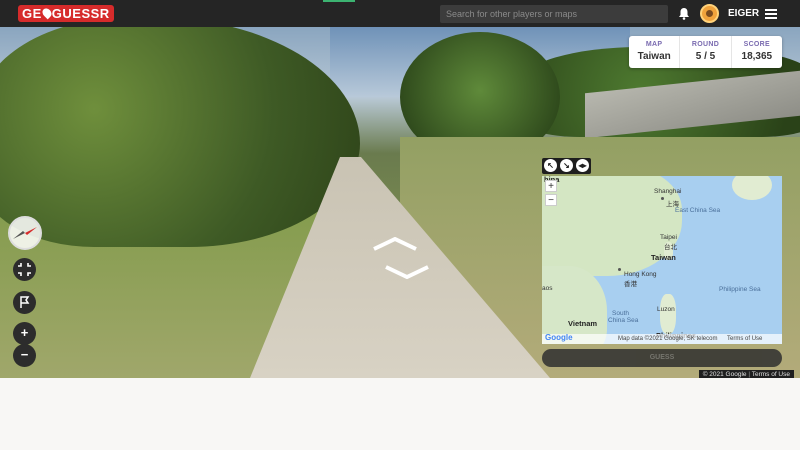  I want to click on nav-accent, so click(339, 1).